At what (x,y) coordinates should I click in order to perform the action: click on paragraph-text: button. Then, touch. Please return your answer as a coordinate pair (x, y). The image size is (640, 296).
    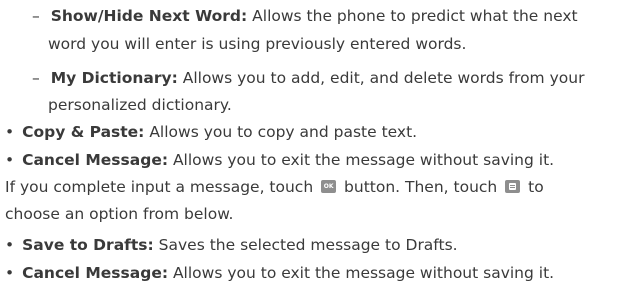
    Looking at the image, I should click on (421, 187).